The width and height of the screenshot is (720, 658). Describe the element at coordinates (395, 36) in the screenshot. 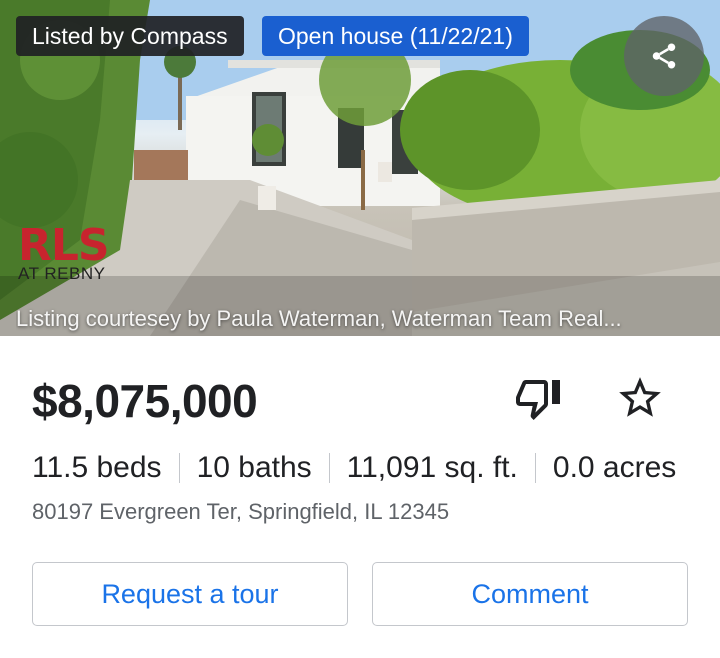

I see `open-house-chip: Open house (11/22/21)` at that location.